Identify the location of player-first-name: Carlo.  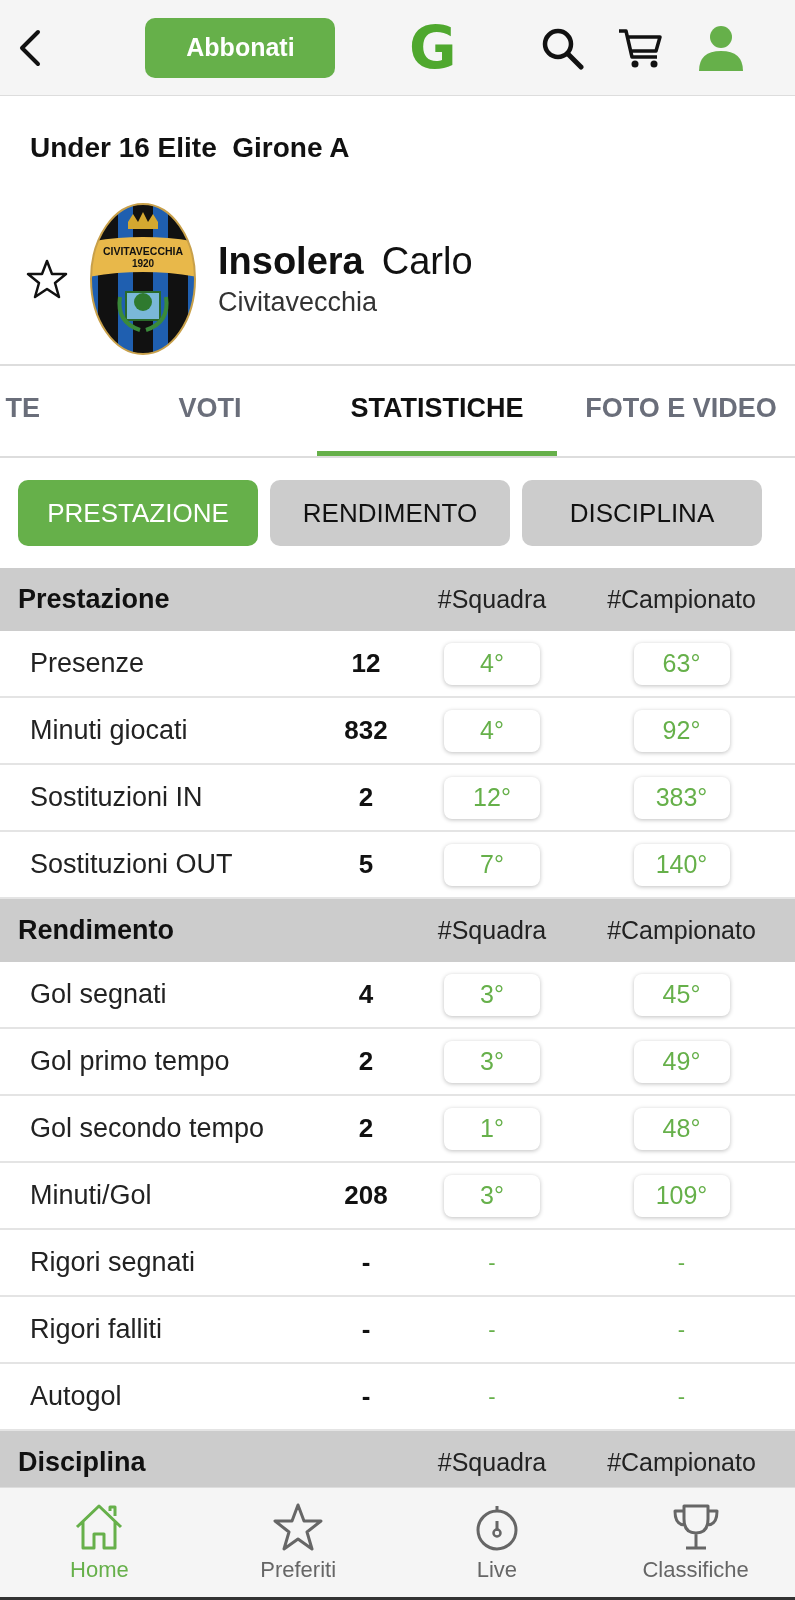
(427, 261).